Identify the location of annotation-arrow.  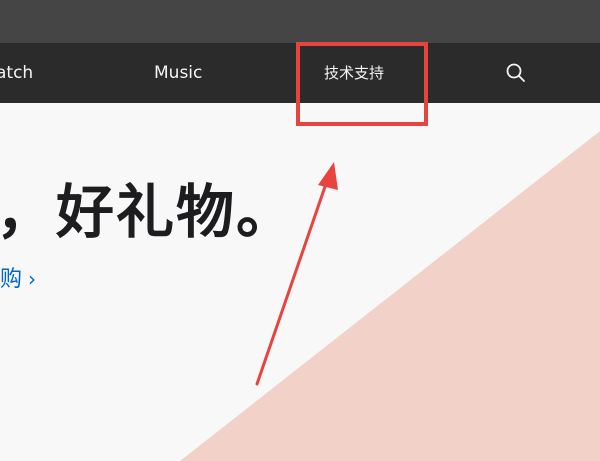
(296, 274).